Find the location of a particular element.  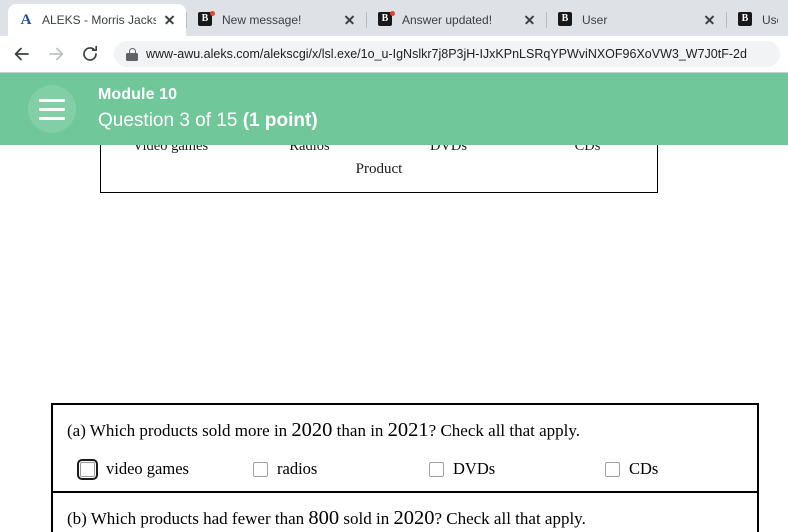

hamburger-menu-icon is located at coordinates (52, 109).